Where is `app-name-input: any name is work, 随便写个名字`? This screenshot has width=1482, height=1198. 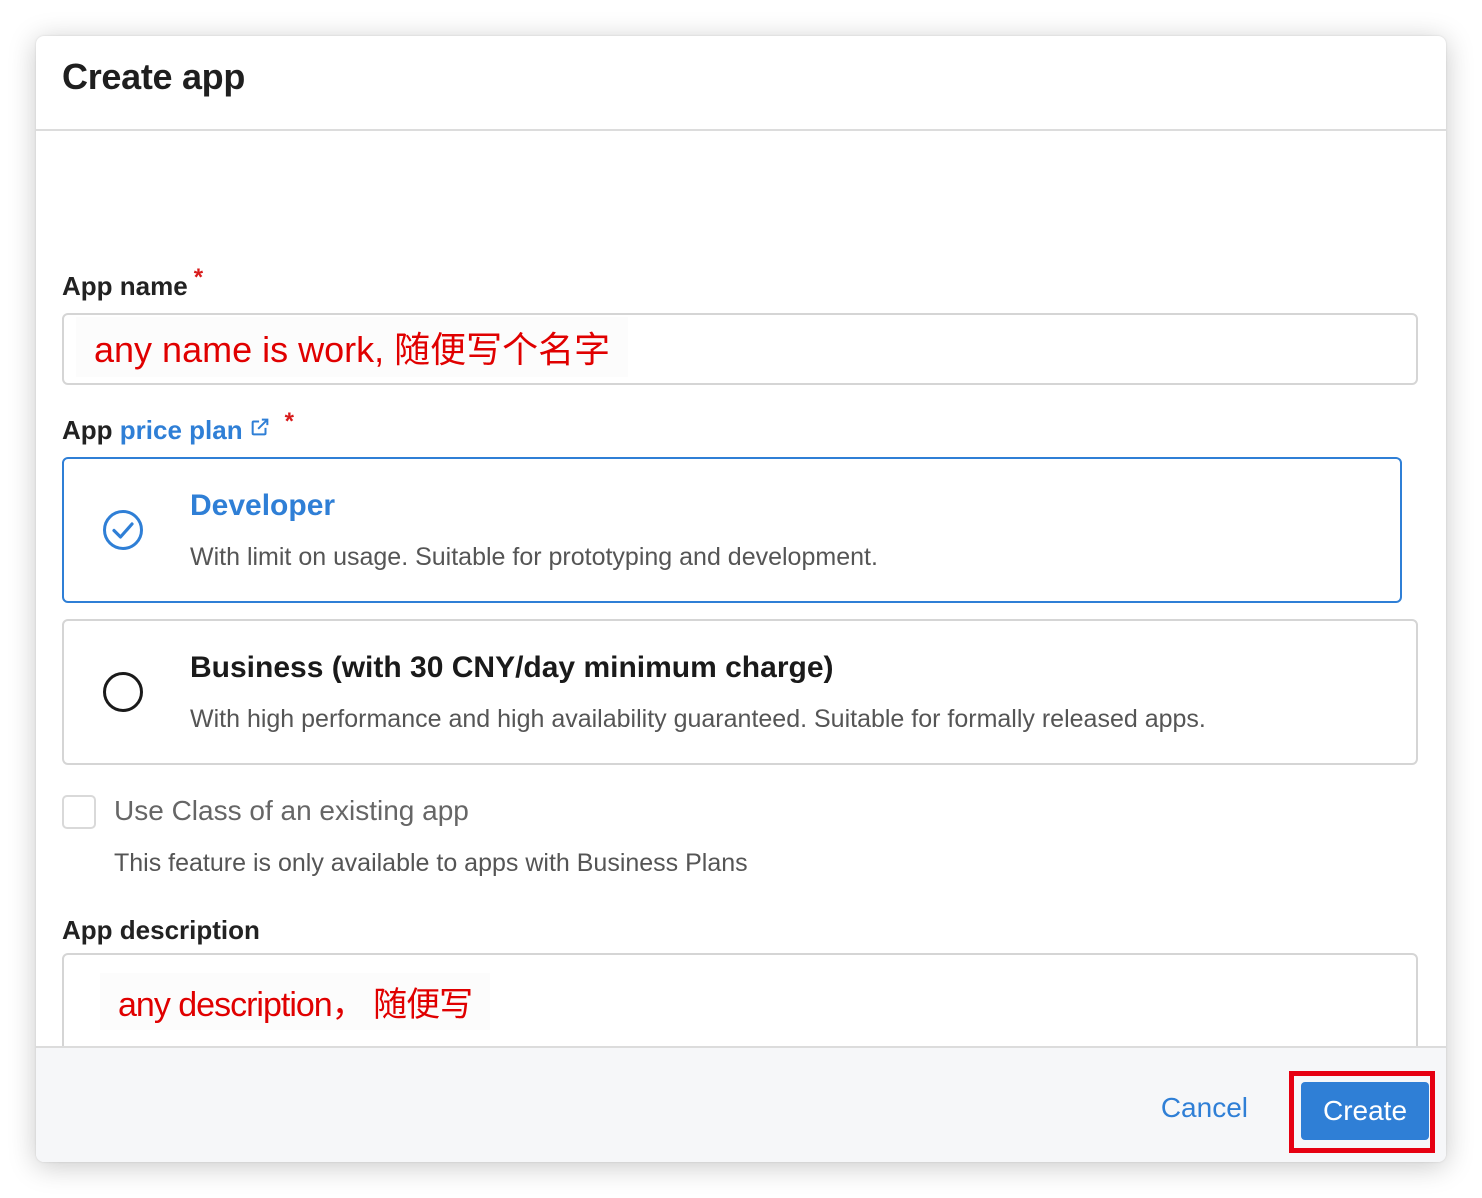
app-name-input: any name is work, 随便写个名字 is located at coordinates (740, 349).